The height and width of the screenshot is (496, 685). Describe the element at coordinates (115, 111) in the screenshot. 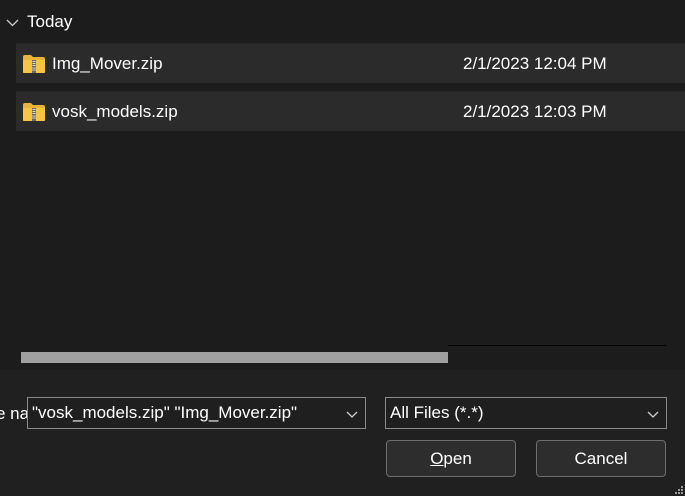

I see `file-name: vosk_models.zip` at that location.